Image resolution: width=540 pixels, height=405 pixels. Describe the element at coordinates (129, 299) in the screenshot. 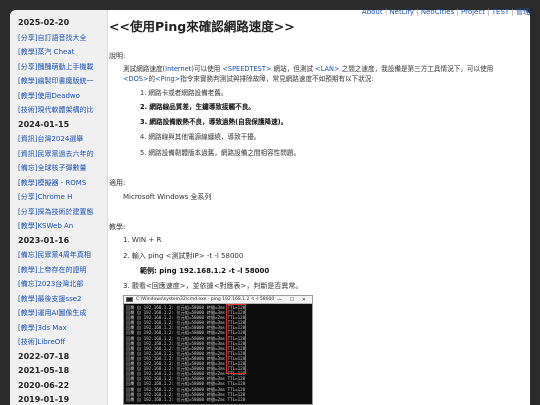

I see `cmd-window-icon` at that location.